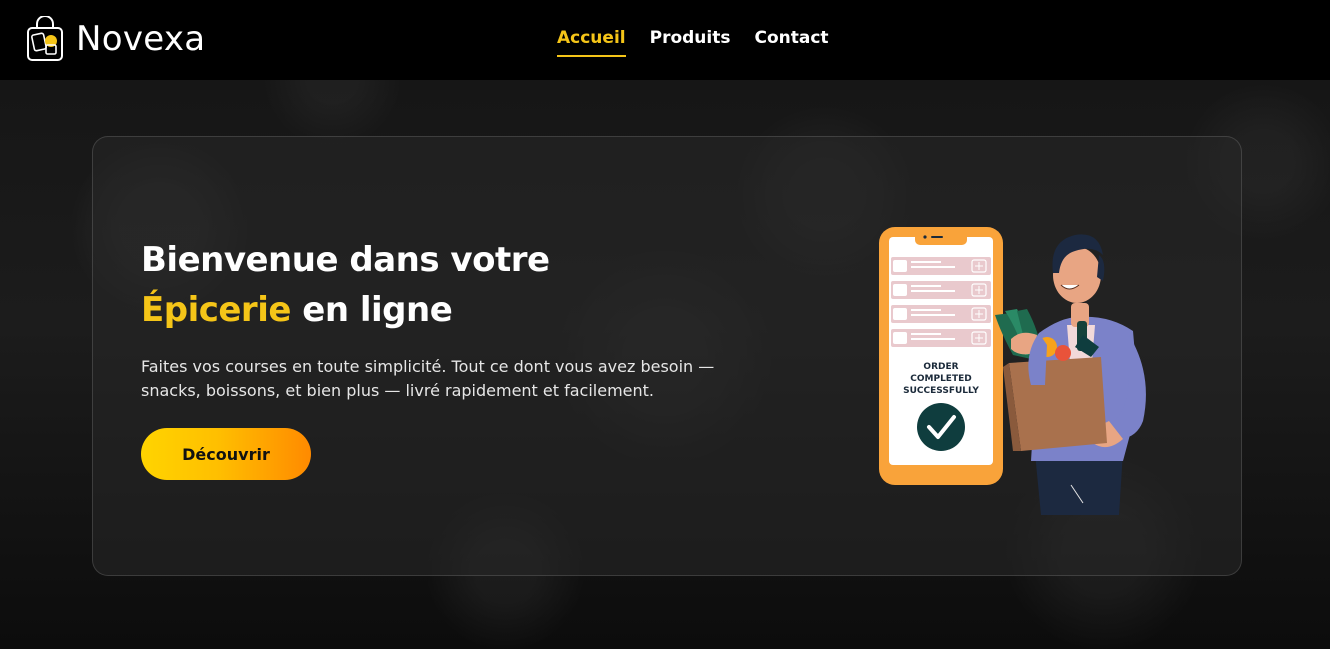 Image resolution: width=1330 pixels, height=649 pixels. I want to click on checkmark-icon, so click(941, 427).